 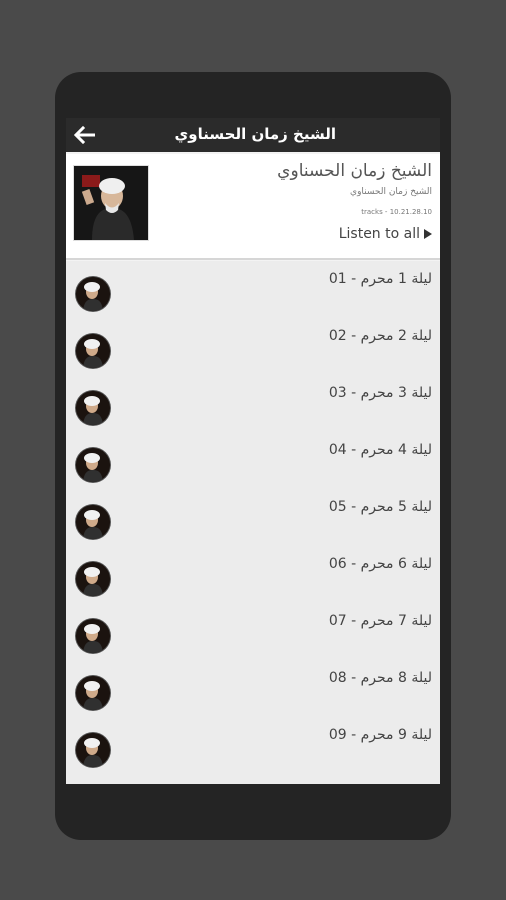 What do you see at coordinates (428, 234) in the screenshot?
I see `play-icon` at bounding box center [428, 234].